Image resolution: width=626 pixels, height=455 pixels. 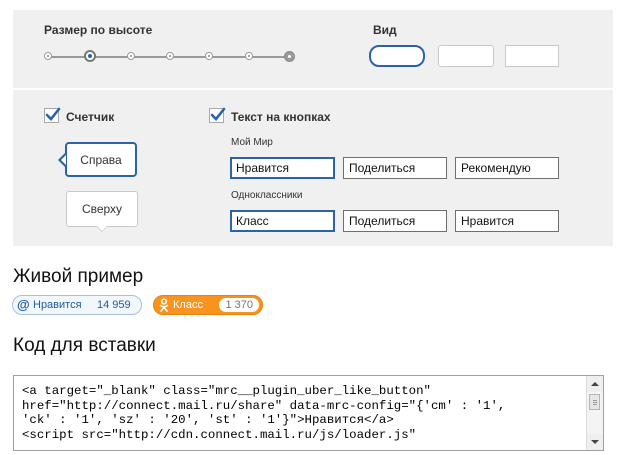 What do you see at coordinates (102, 228) in the screenshot?
I see `position-top-pointer-inner` at bounding box center [102, 228].